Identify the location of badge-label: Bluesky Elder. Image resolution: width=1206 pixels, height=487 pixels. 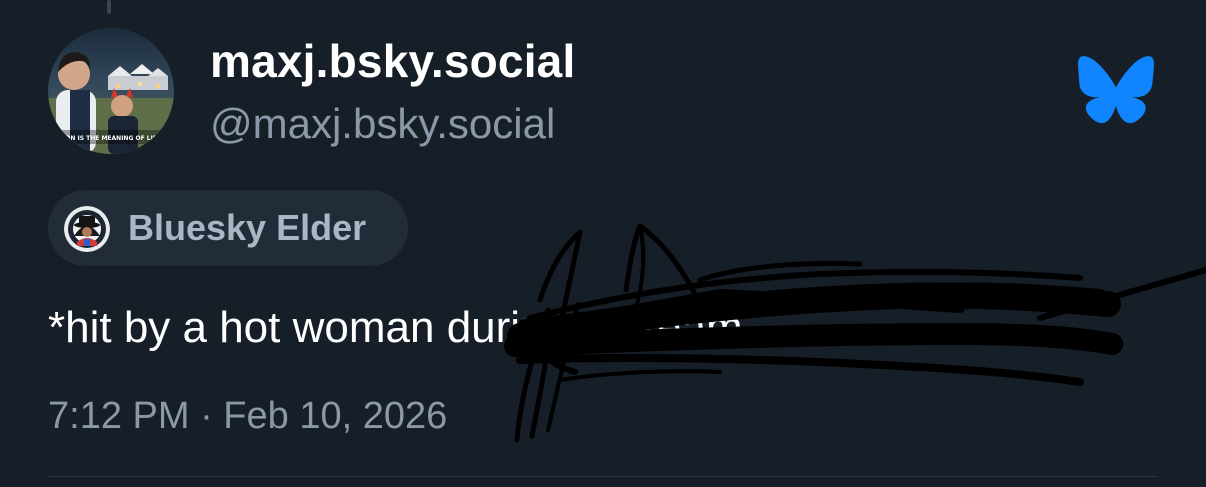
(247, 227).